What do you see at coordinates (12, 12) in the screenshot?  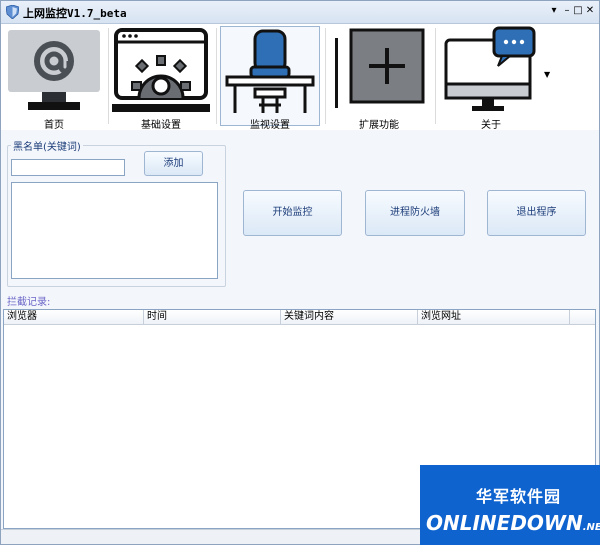 I see `shield-icon` at bounding box center [12, 12].